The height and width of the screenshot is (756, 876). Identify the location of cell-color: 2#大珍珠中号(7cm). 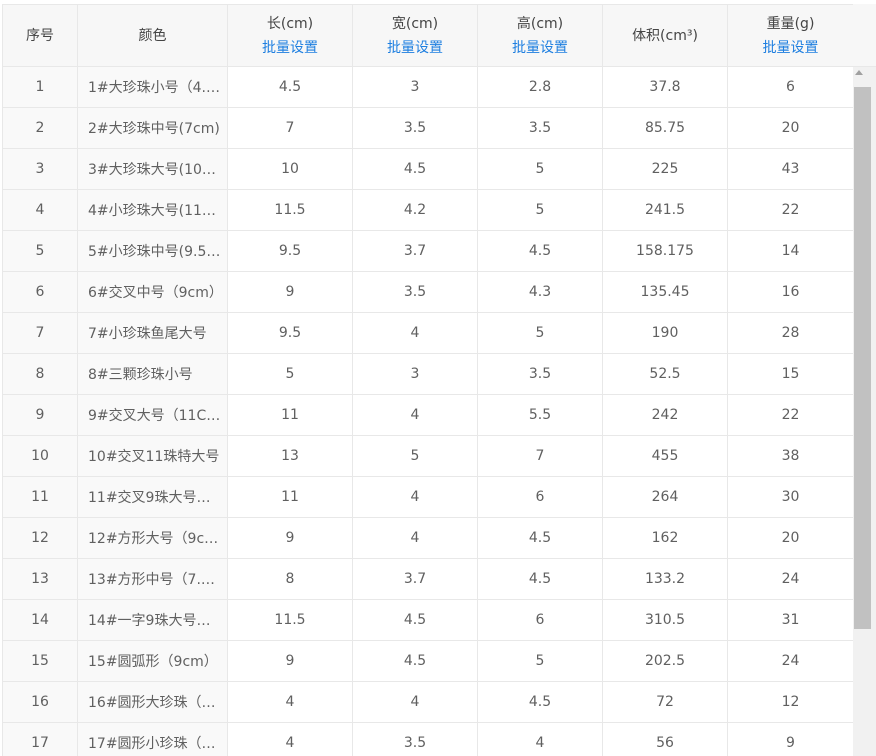
(152, 128).